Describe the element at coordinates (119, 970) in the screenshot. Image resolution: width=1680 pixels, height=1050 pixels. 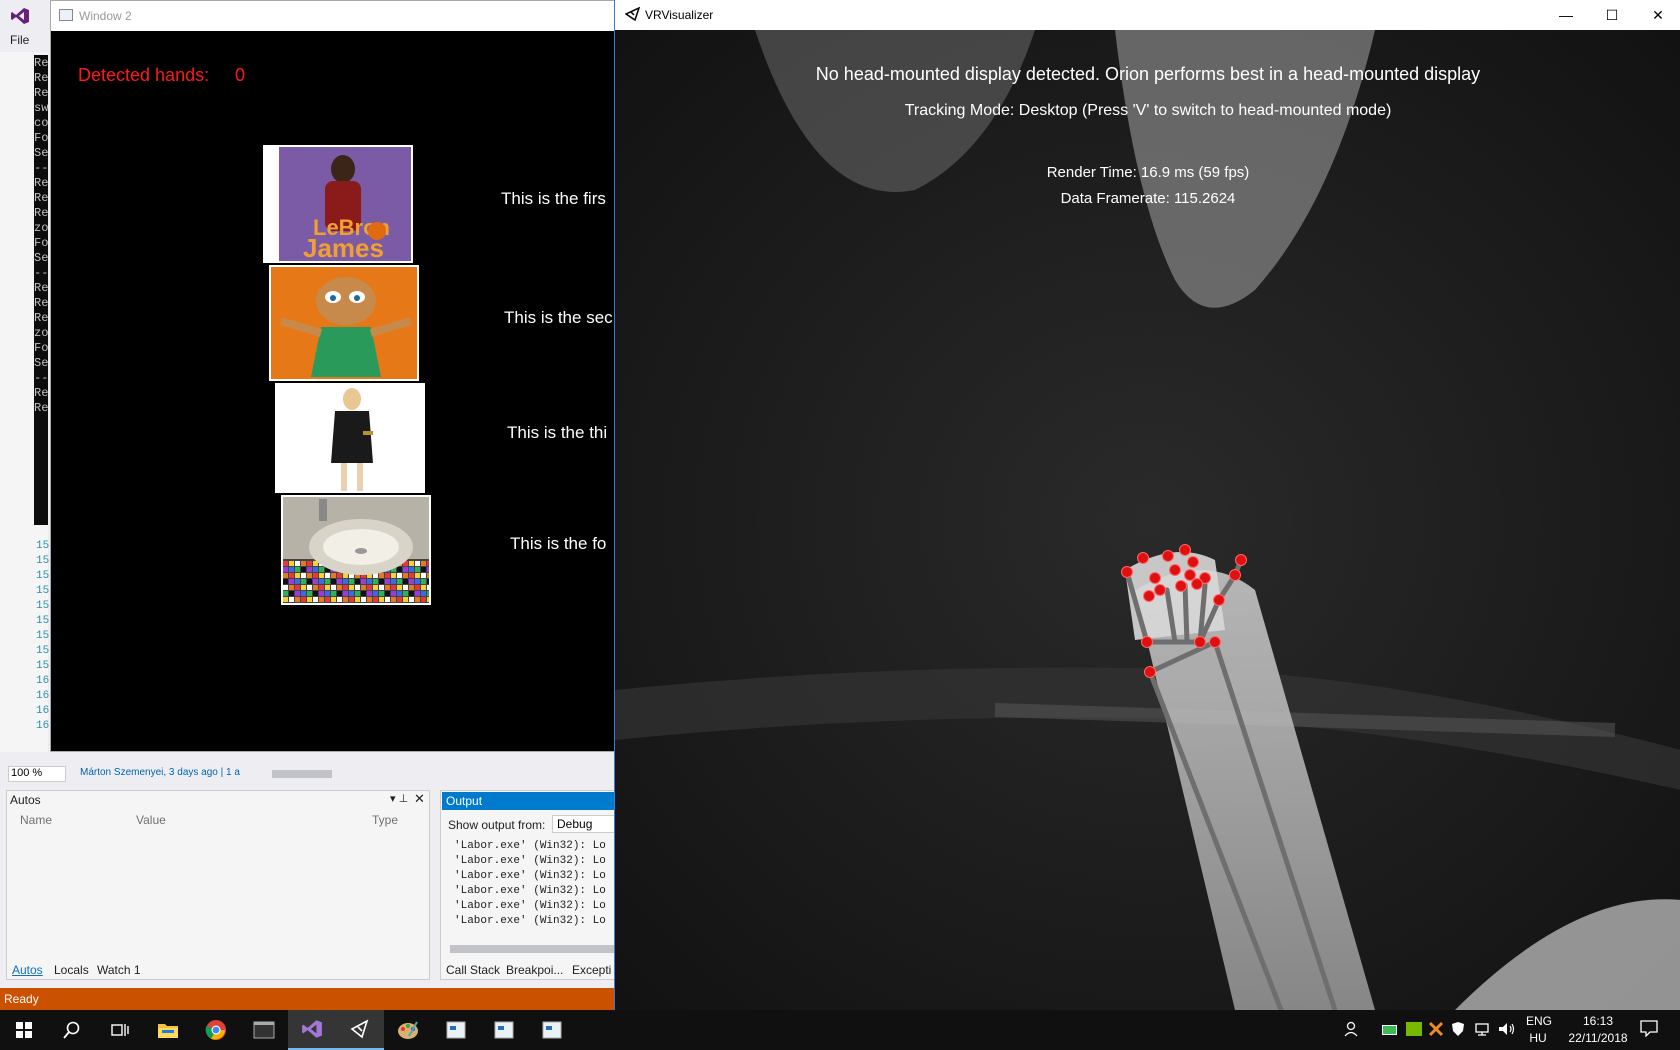
I see `tab-watch1: Watch 1` at that location.